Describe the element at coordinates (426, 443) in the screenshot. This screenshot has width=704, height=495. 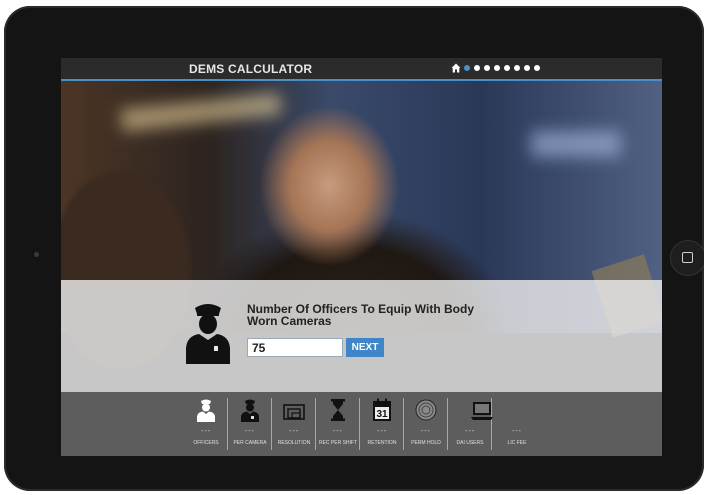
I see `step-label: PERM HOLD` at that location.